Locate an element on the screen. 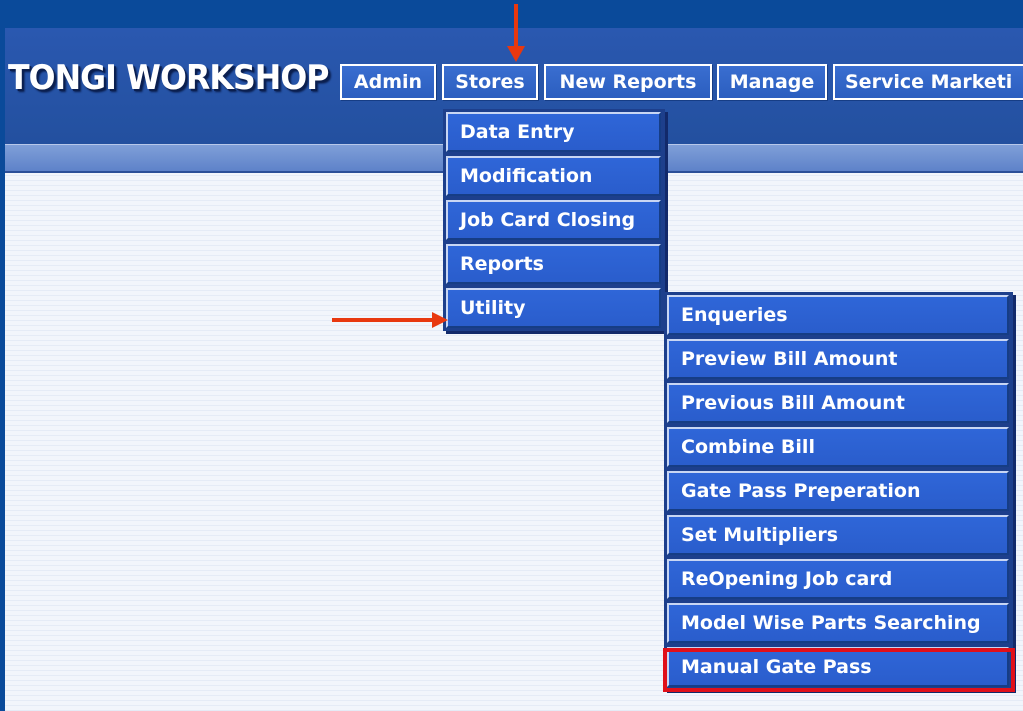  app-logo: TONGI WORKSHOP is located at coordinates (168, 78).